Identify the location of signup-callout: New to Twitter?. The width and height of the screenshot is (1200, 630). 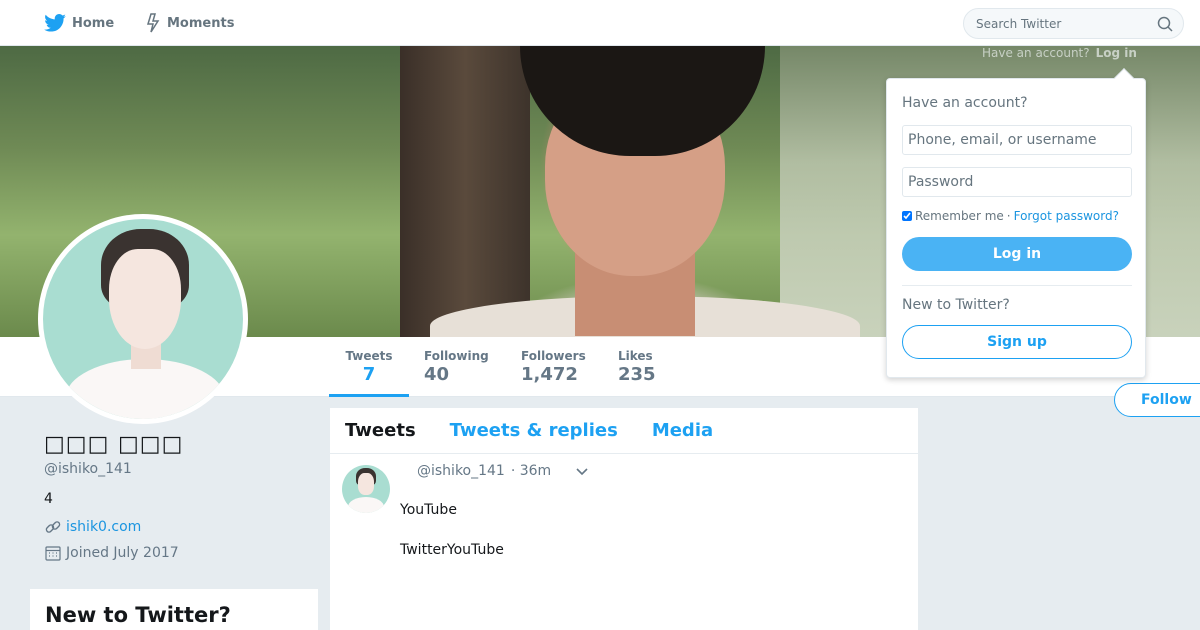
(174, 609).